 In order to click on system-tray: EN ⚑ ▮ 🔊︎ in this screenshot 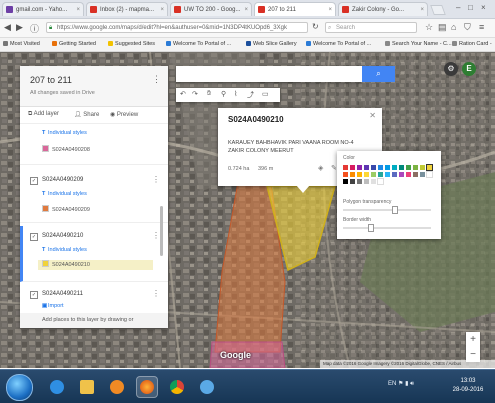, I will do `click(401, 384)`.